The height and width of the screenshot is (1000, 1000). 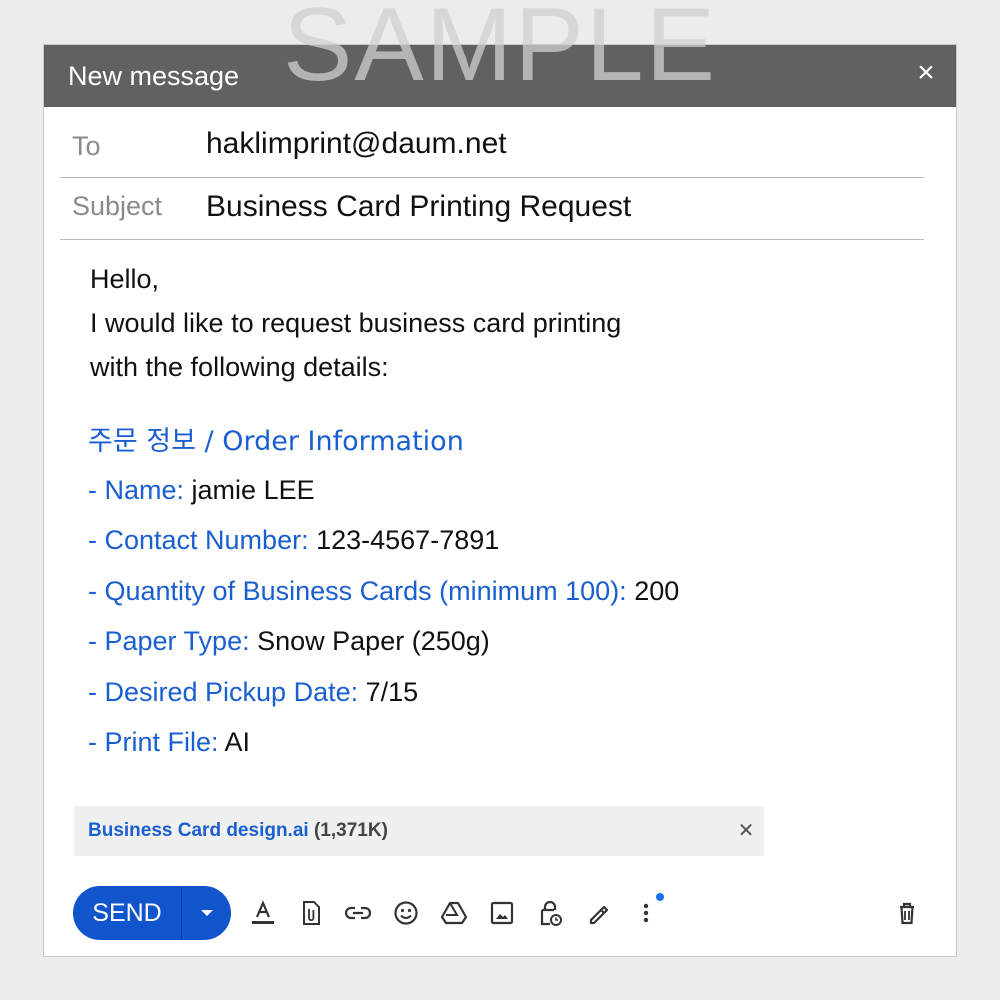 I want to click on confidential-mode-button, so click(x=550, y=913).